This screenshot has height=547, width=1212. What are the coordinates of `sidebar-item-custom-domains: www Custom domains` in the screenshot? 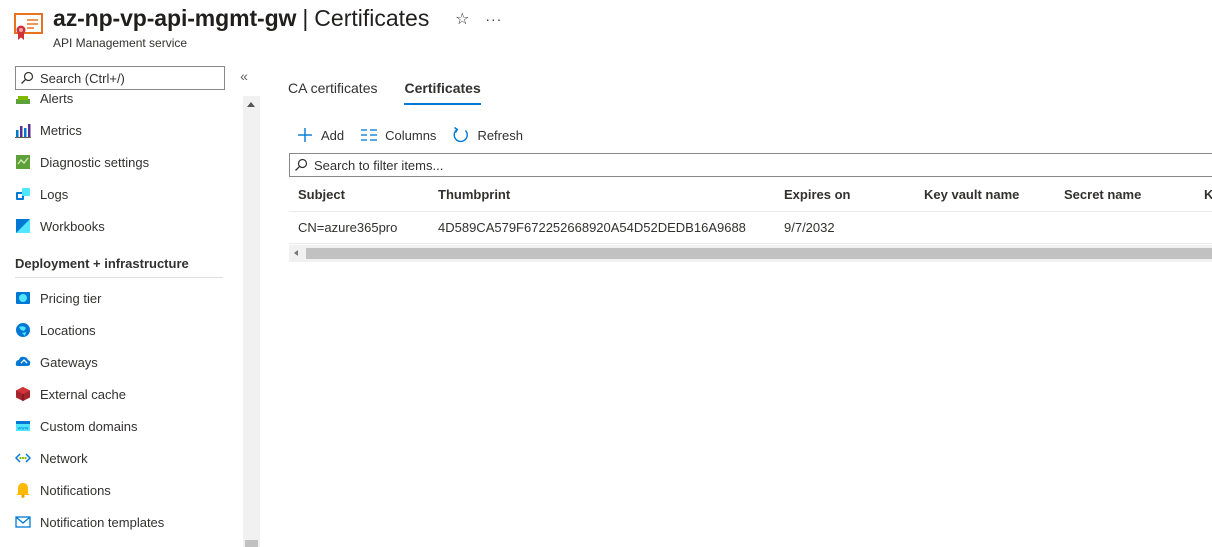 It's located at (121, 426).